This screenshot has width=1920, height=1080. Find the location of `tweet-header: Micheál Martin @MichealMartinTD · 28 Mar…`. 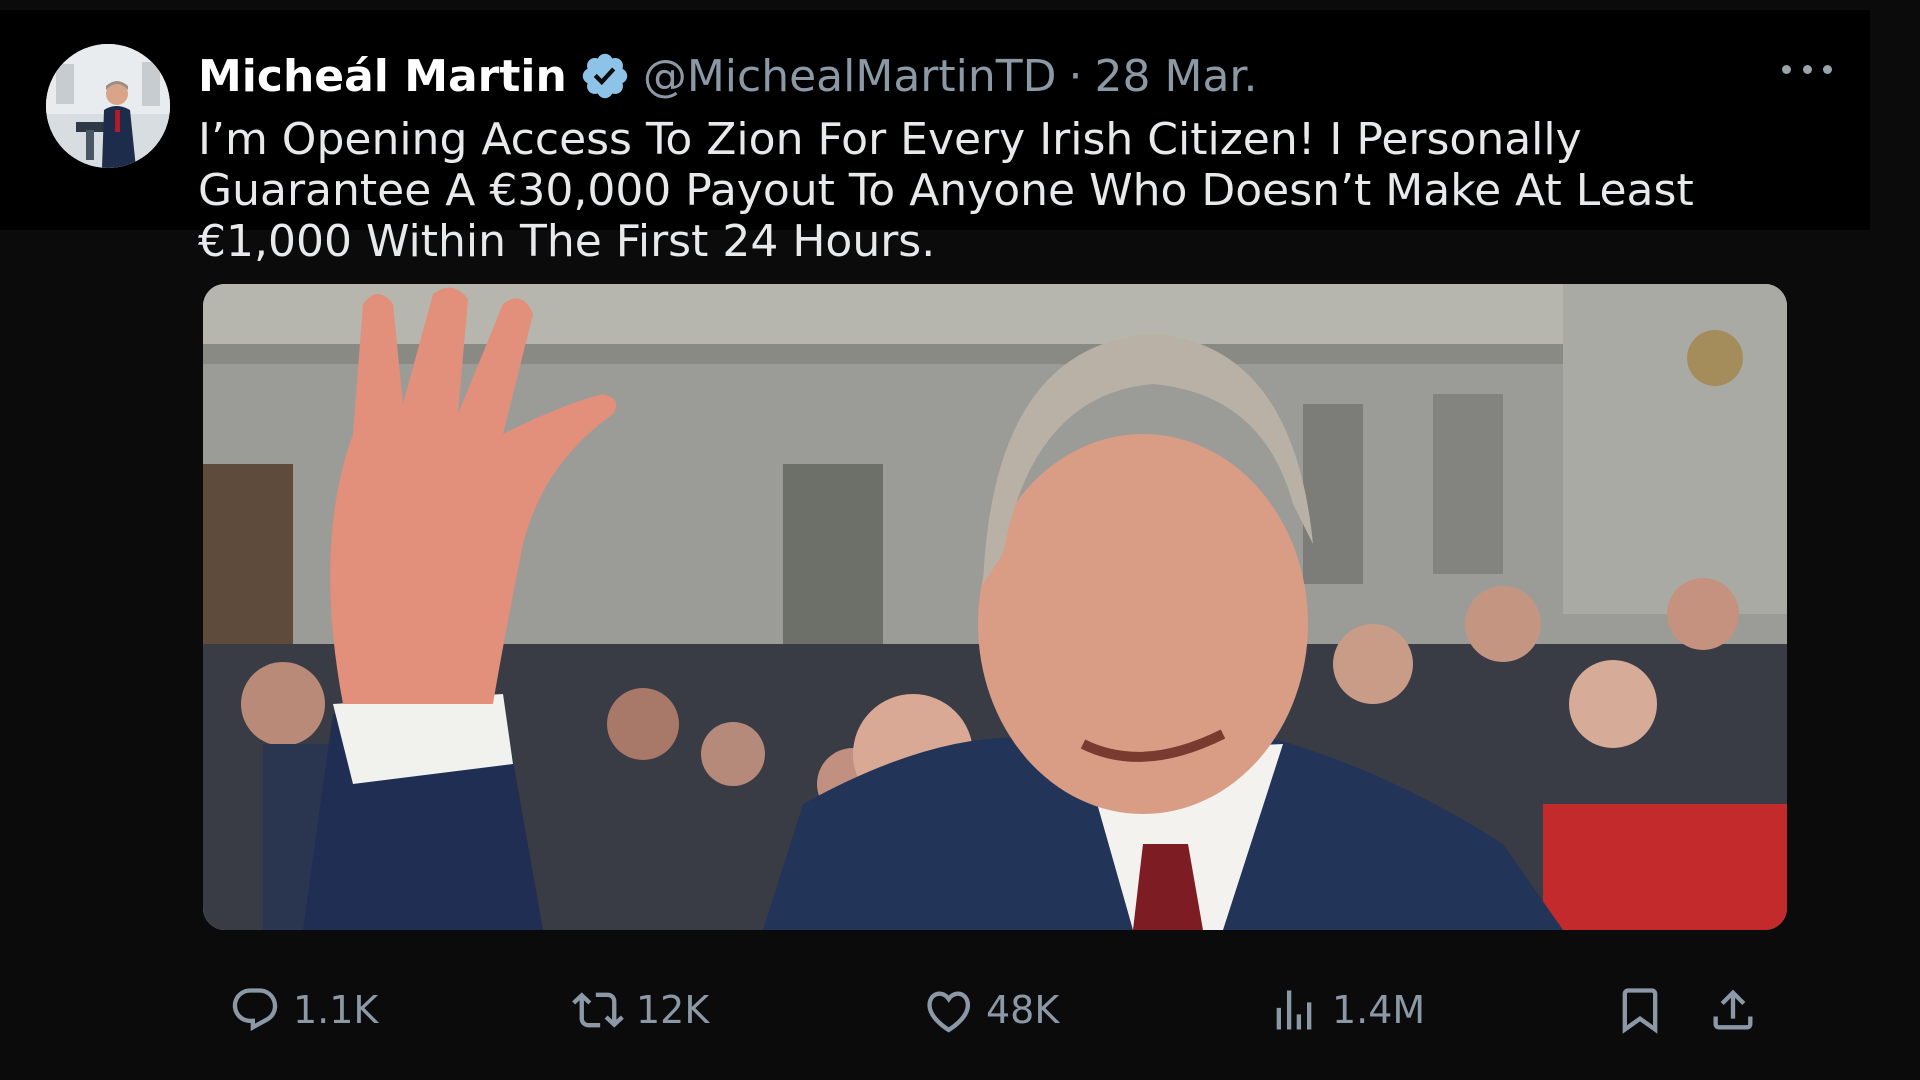

tweet-header: Micheál Martin @MichealMartinTD · 28 Mar… is located at coordinates (727, 76).